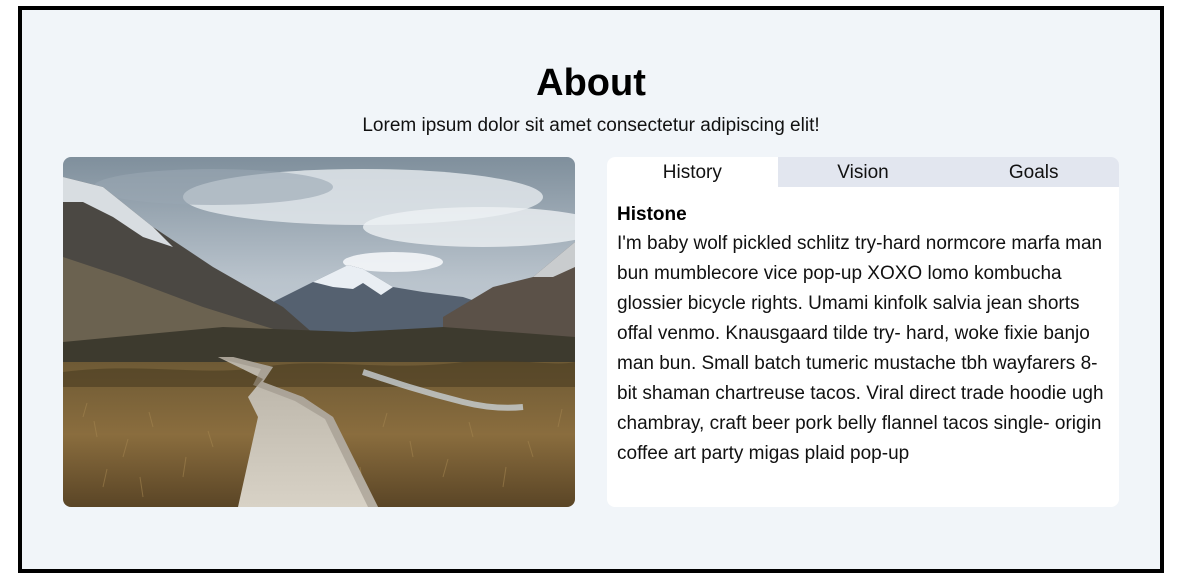  What do you see at coordinates (1033, 172) in the screenshot?
I see `tab-goals: Goals` at bounding box center [1033, 172].